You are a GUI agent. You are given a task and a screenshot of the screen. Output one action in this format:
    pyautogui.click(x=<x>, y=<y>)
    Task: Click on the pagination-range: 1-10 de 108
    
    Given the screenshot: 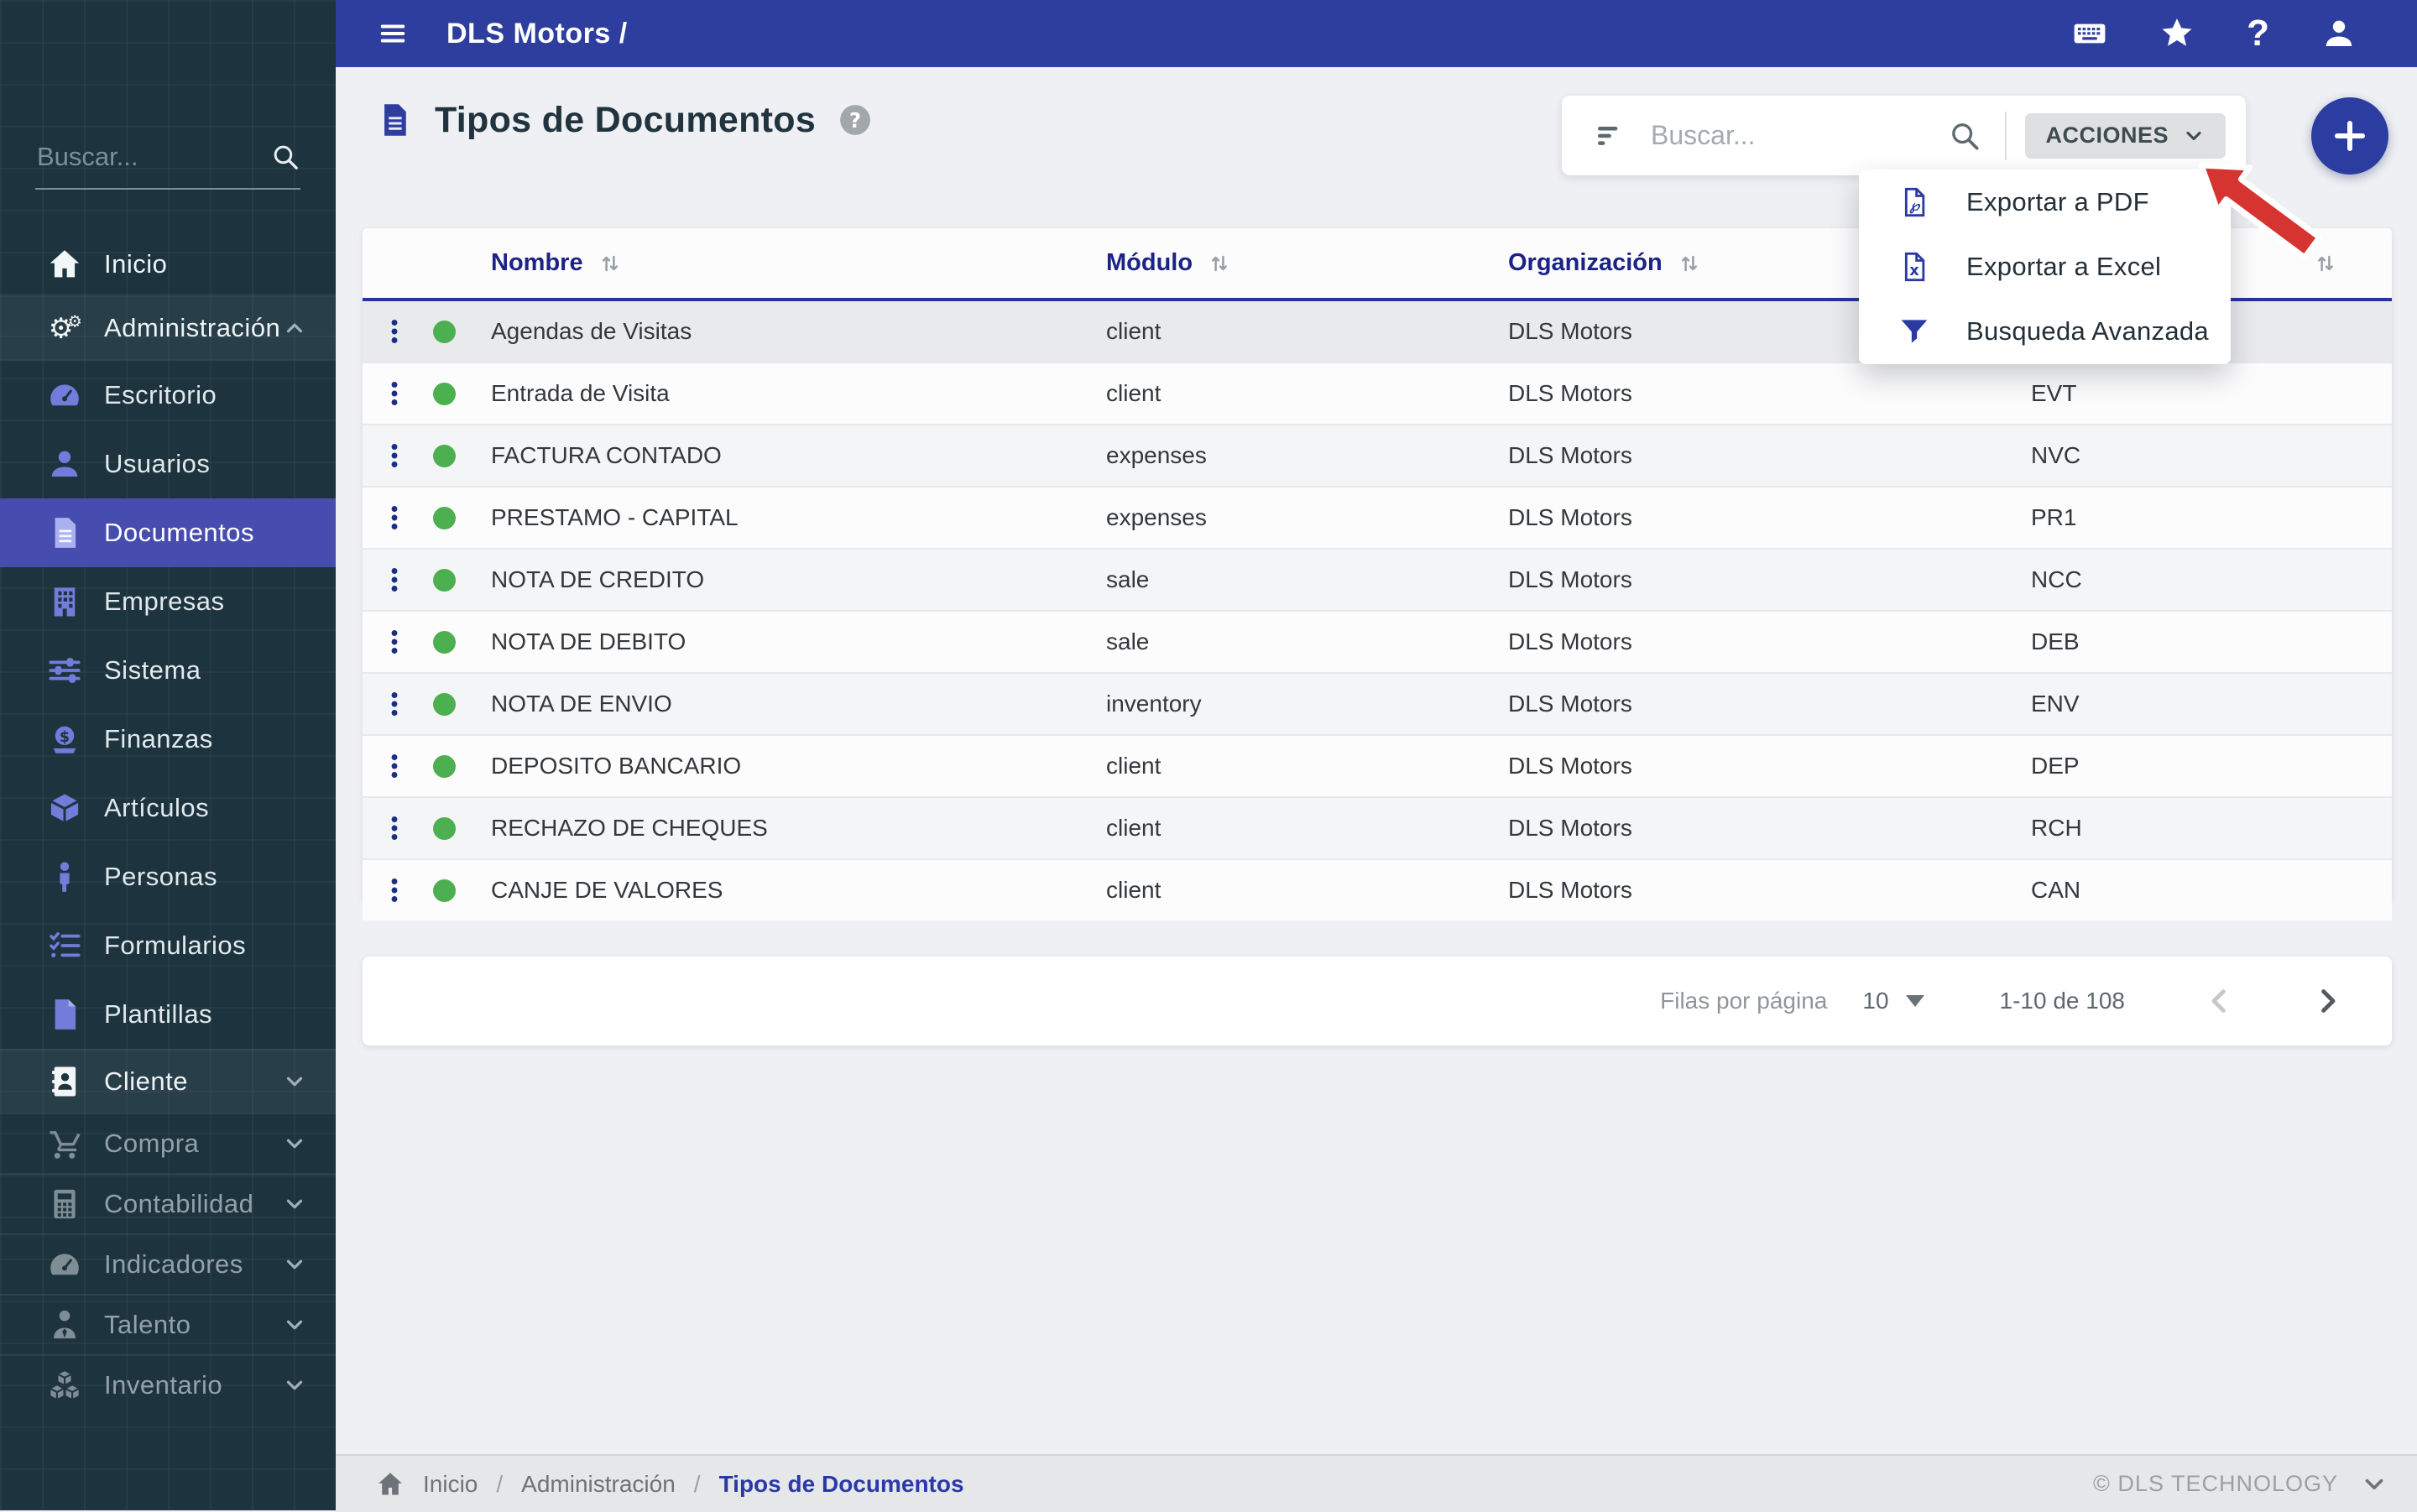 What is the action you would take?
    pyautogui.click(x=2062, y=1001)
    